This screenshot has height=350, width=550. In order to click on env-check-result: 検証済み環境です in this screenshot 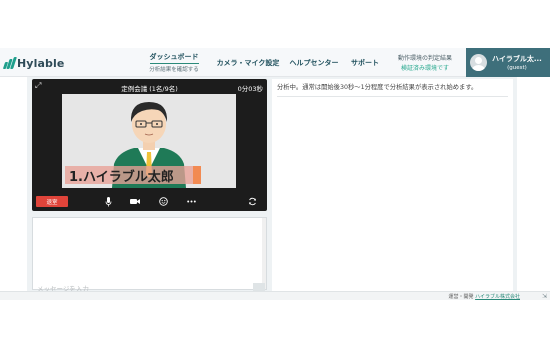, I will do `click(424, 68)`.